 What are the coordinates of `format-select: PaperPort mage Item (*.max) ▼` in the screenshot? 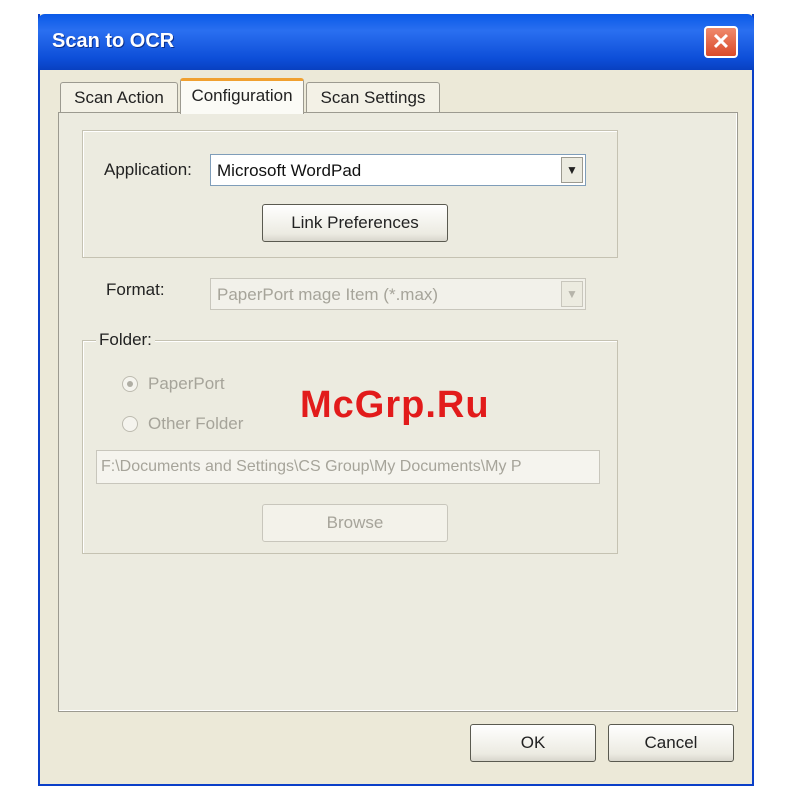 It's located at (398, 294).